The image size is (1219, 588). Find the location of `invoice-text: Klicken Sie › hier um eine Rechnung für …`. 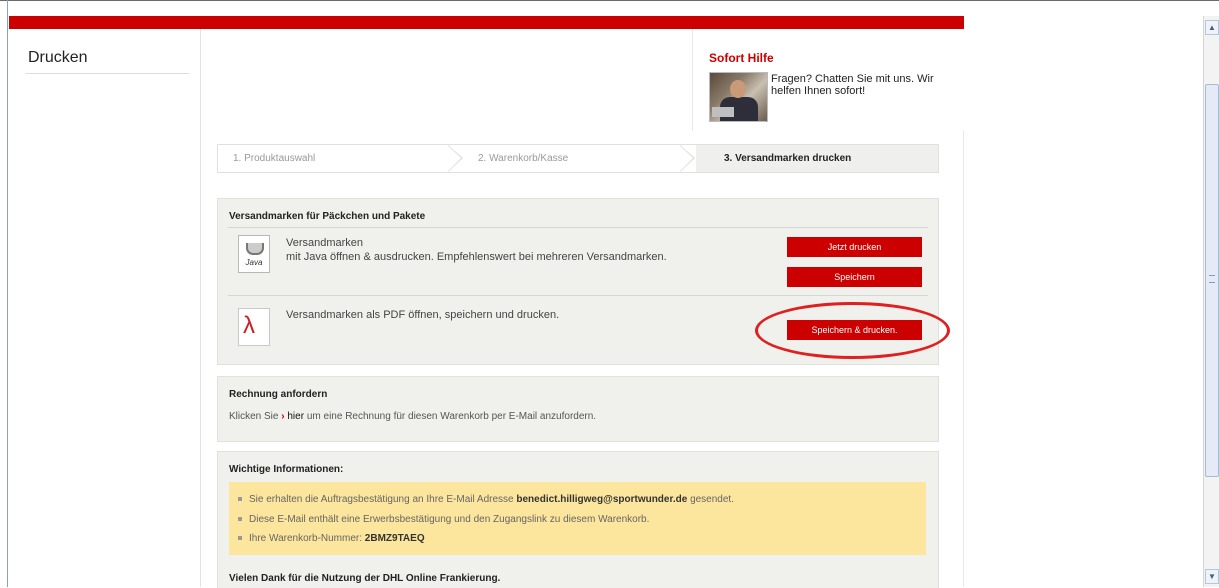

invoice-text: Klicken Sie › hier um eine Rechnung für … is located at coordinates (412, 416).